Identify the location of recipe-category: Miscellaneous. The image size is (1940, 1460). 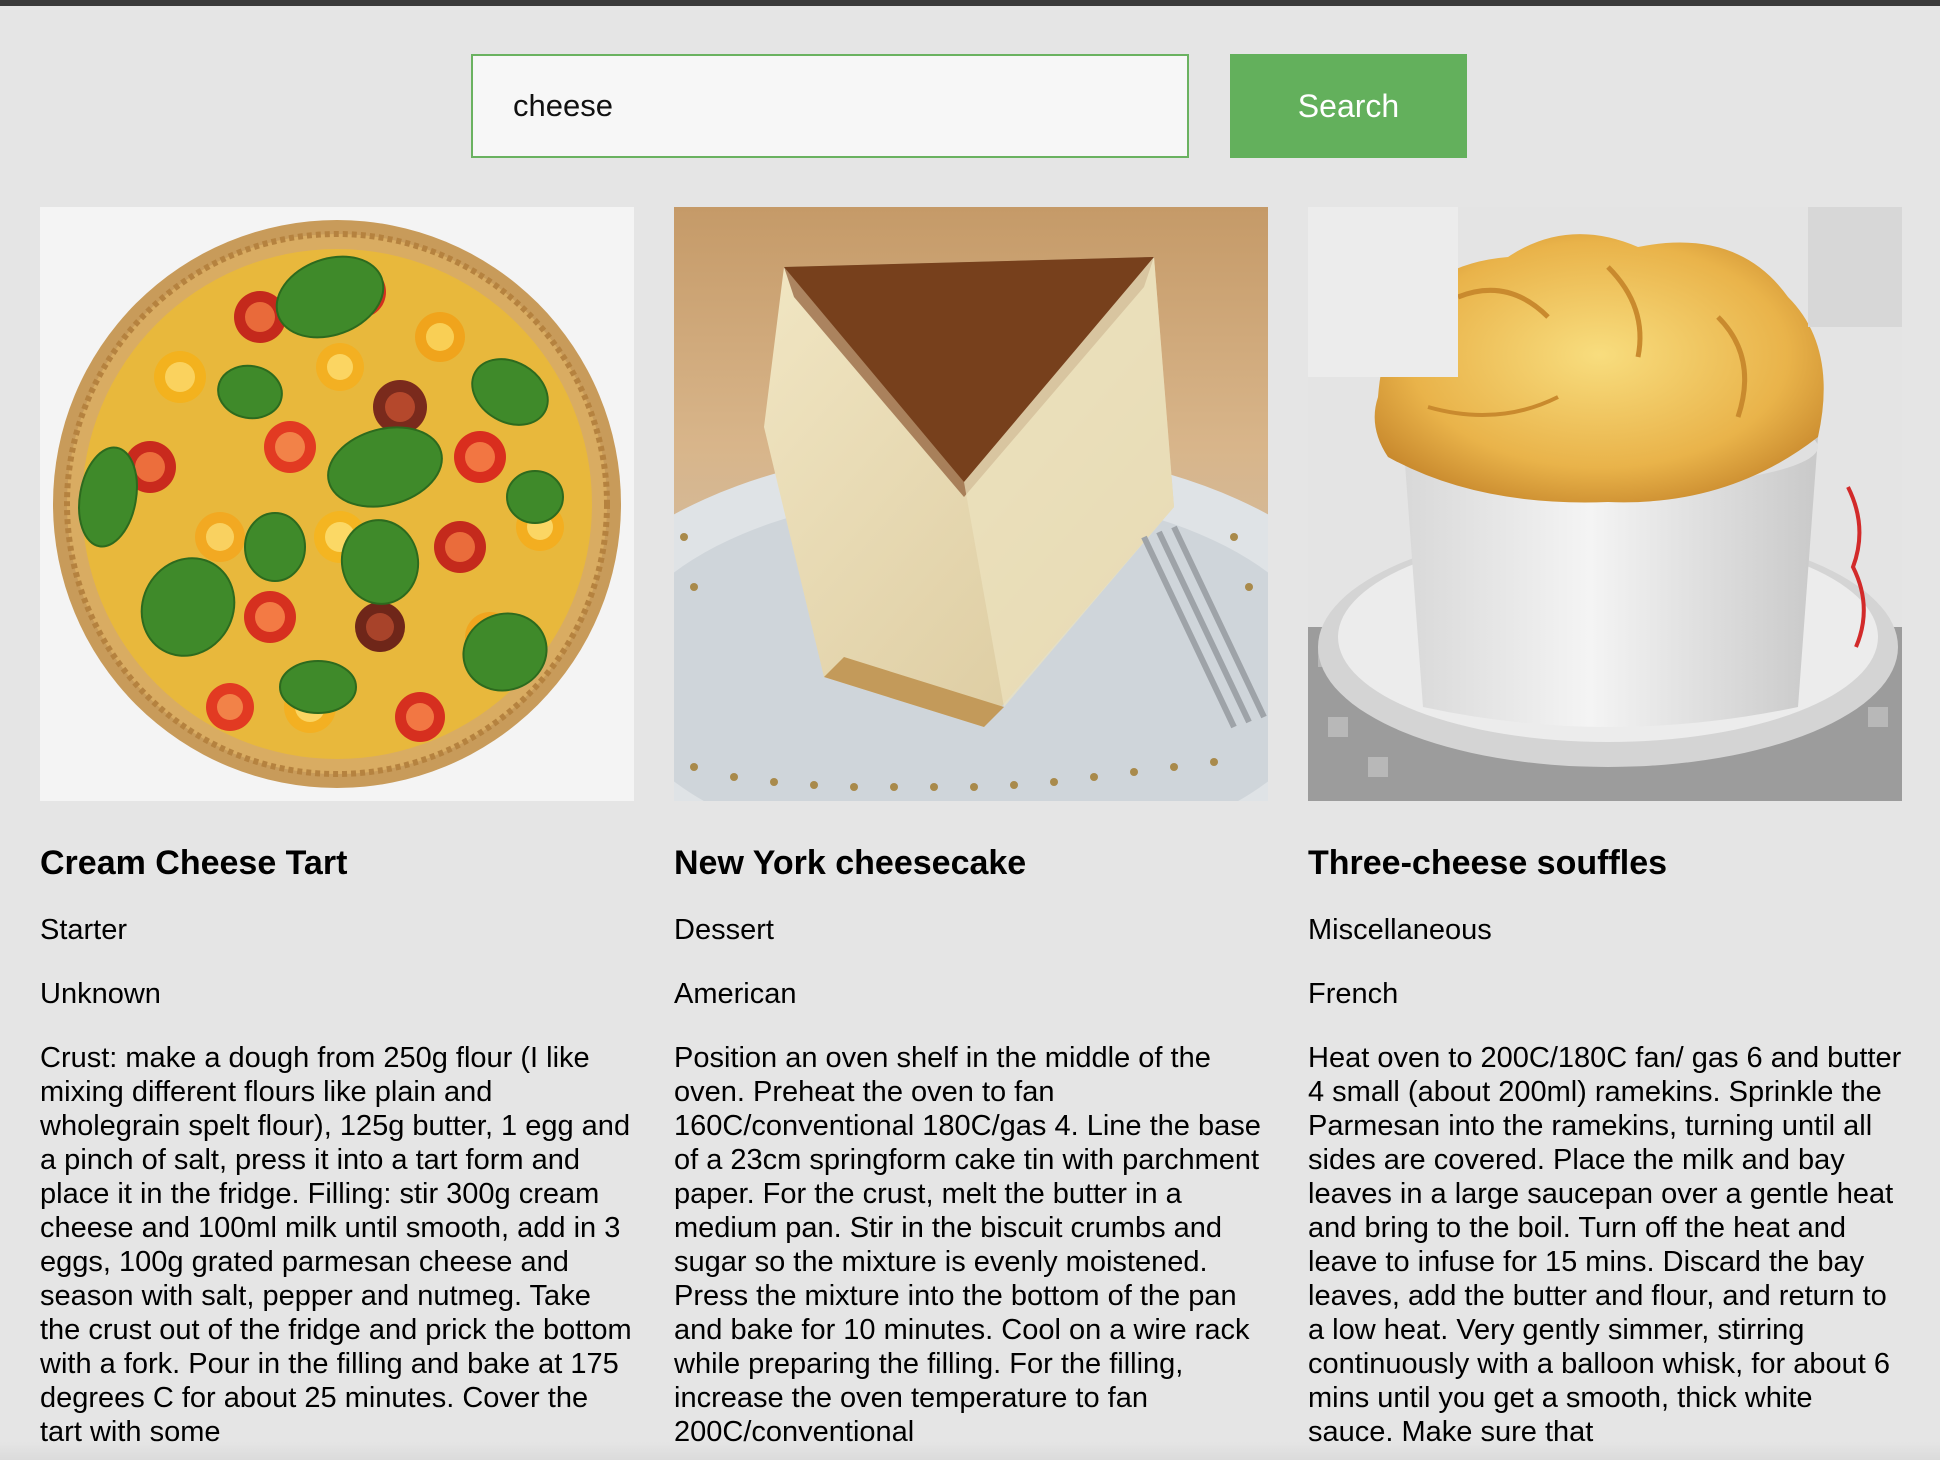
(1400, 930).